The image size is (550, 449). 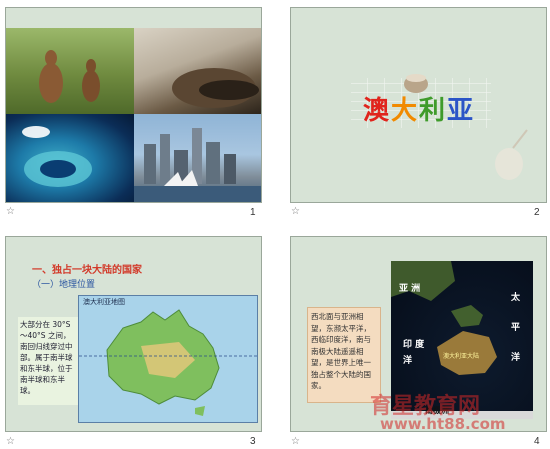 I want to click on violin-icon, so click(x=511, y=154).